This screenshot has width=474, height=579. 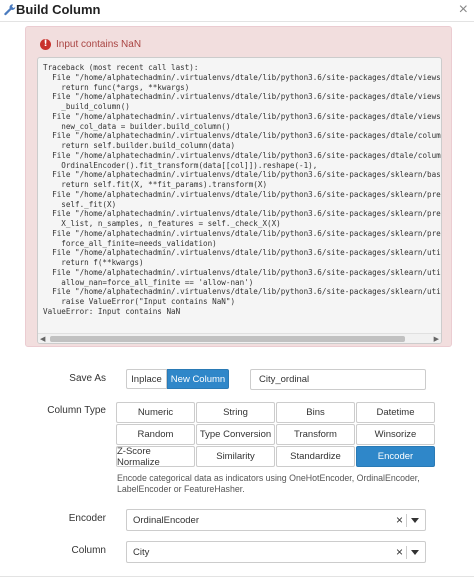 What do you see at coordinates (235, 434) in the screenshot?
I see `type-conversion-button: Type Conversion` at bounding box center [235, 434].